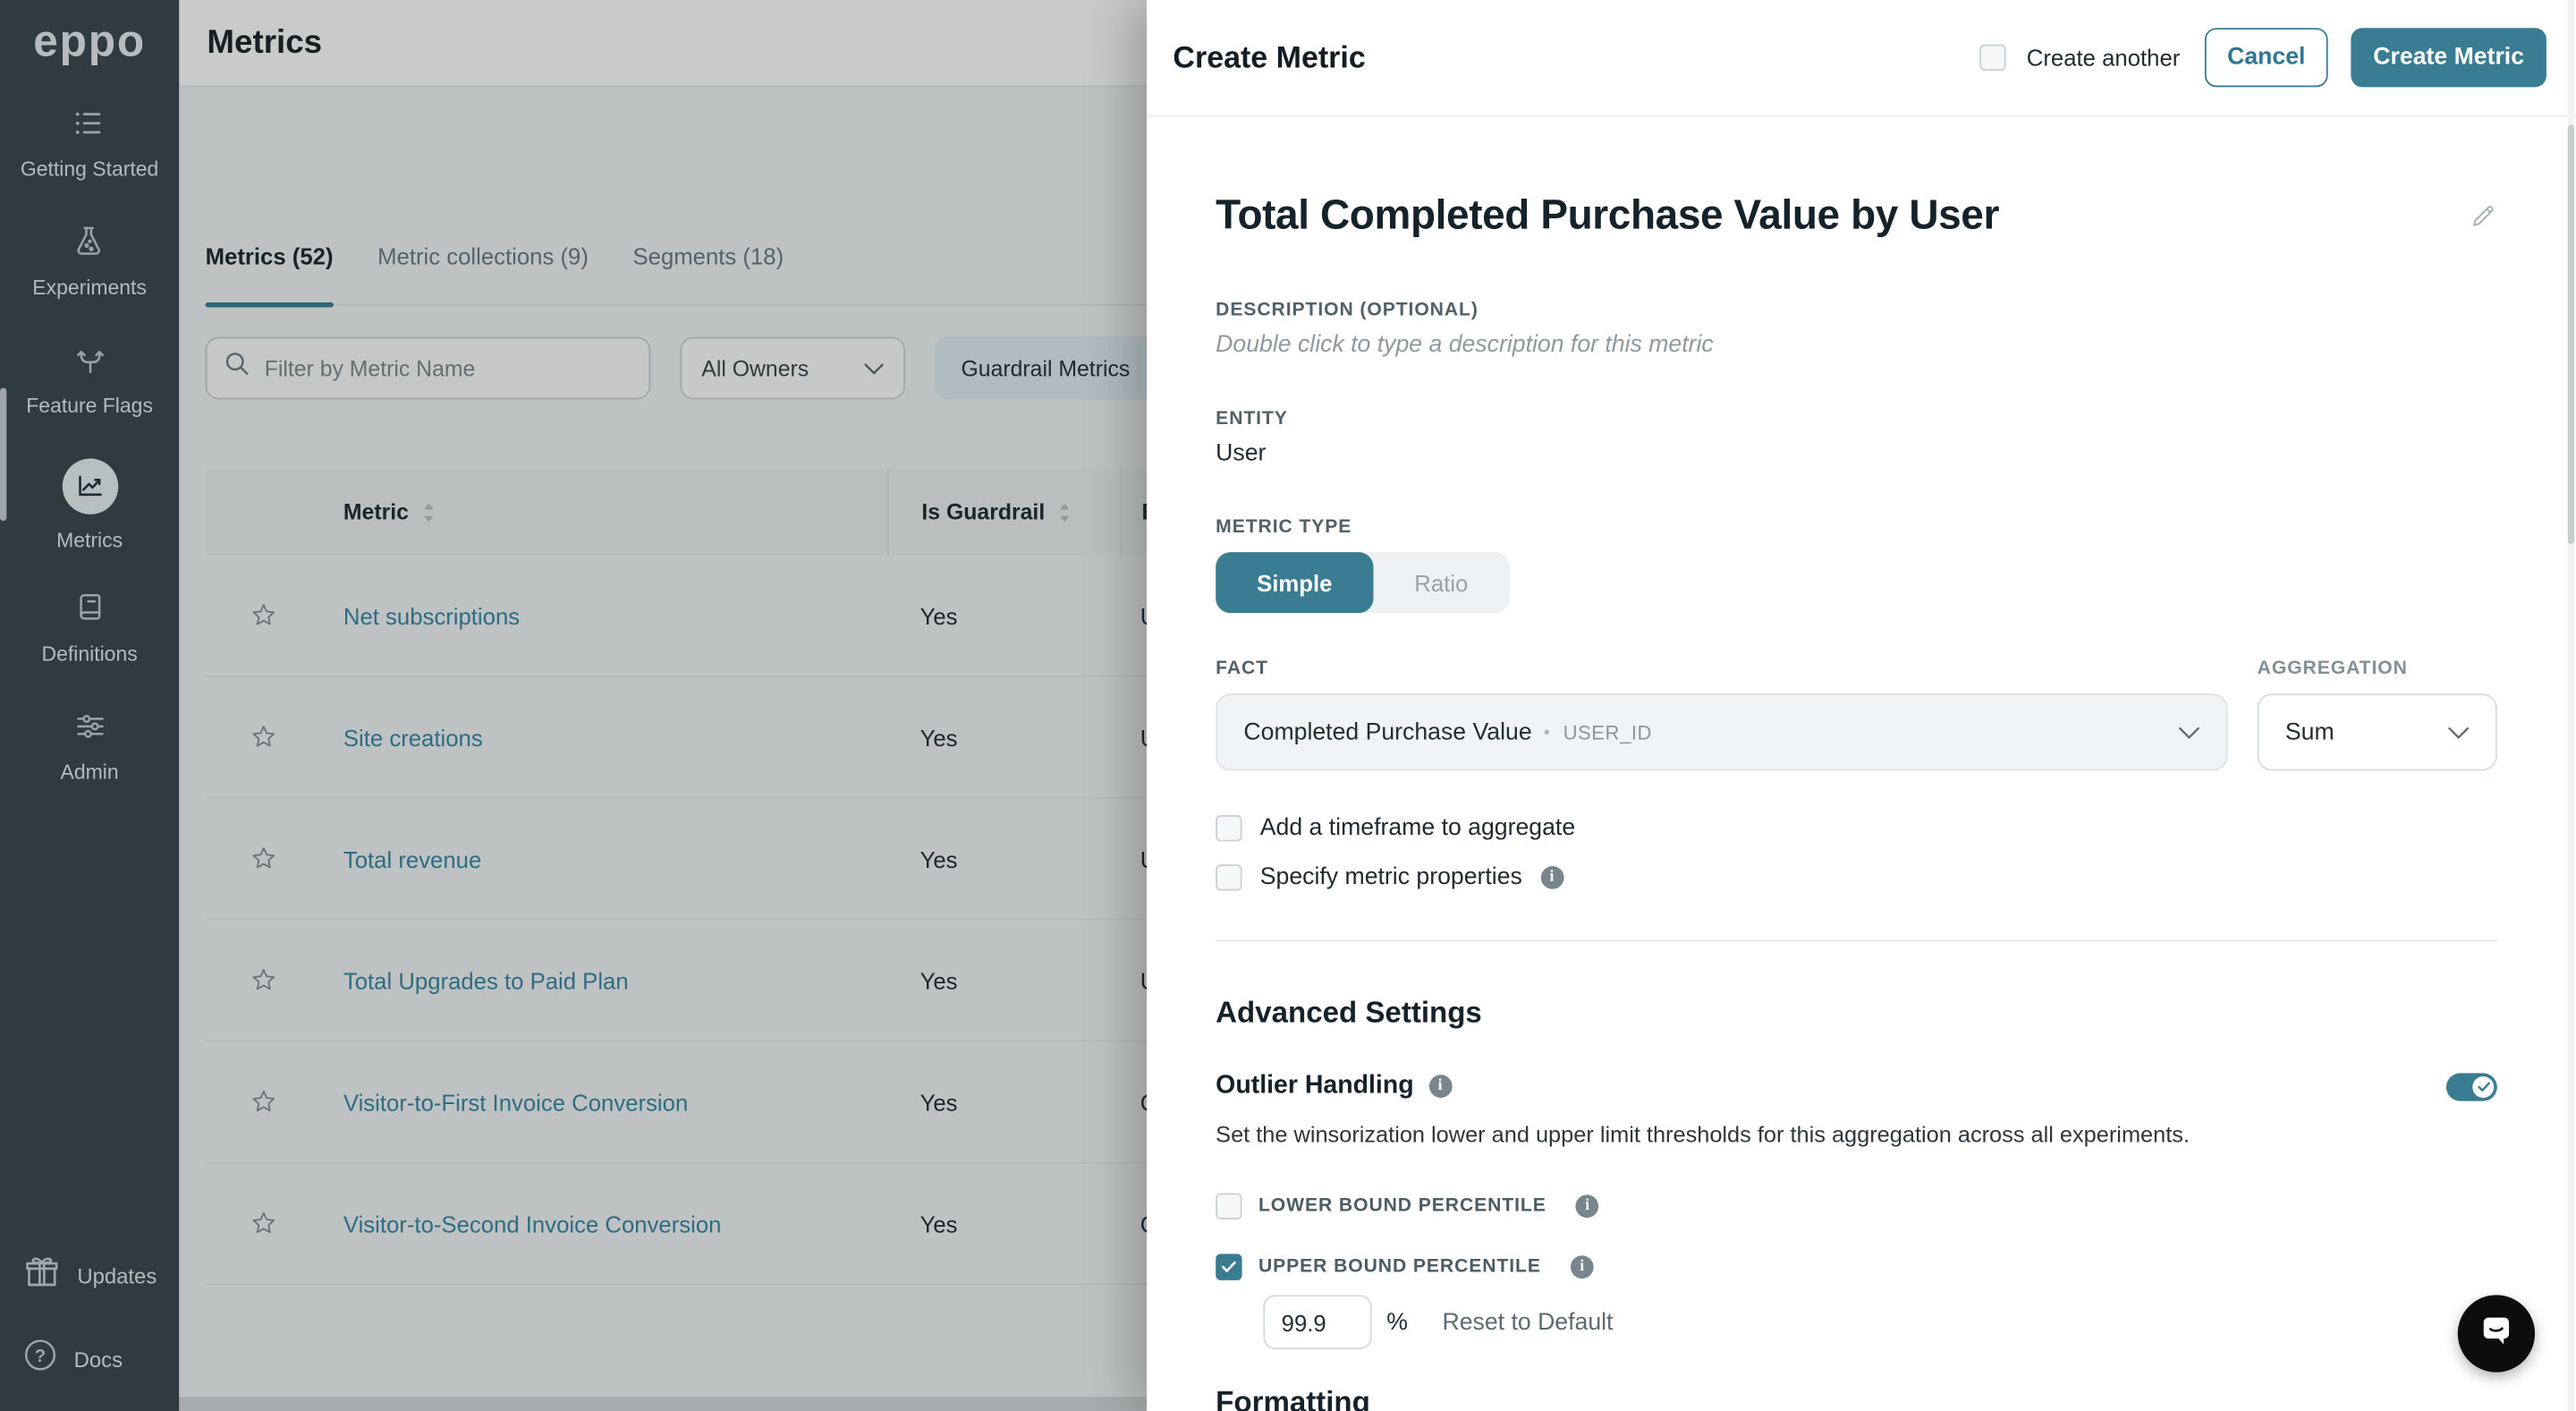 This screenshot has width=2576, height=1411. What do you see at coordinates (1992, 57) in the screenshot?
I see `create-another-checkbox` at bounding box center [1992, 57].